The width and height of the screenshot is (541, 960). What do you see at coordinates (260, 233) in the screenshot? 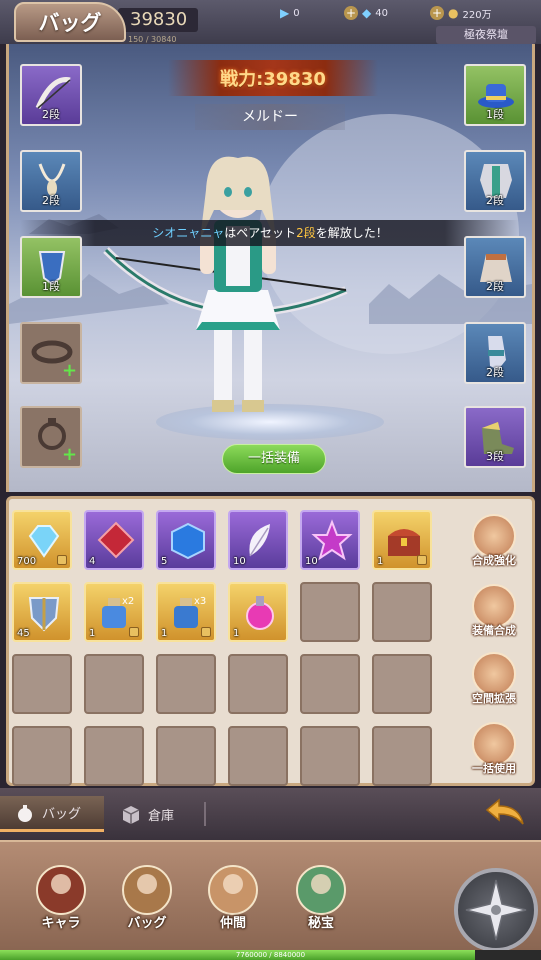
I see `notice-text-mid: はペアセット` at bounding box center [260, 233].